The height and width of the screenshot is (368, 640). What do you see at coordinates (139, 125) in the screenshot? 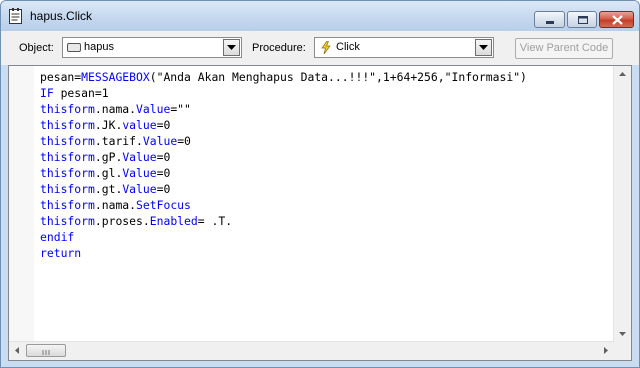
I see `code-keyword: value` at bounding box center [139, 125].